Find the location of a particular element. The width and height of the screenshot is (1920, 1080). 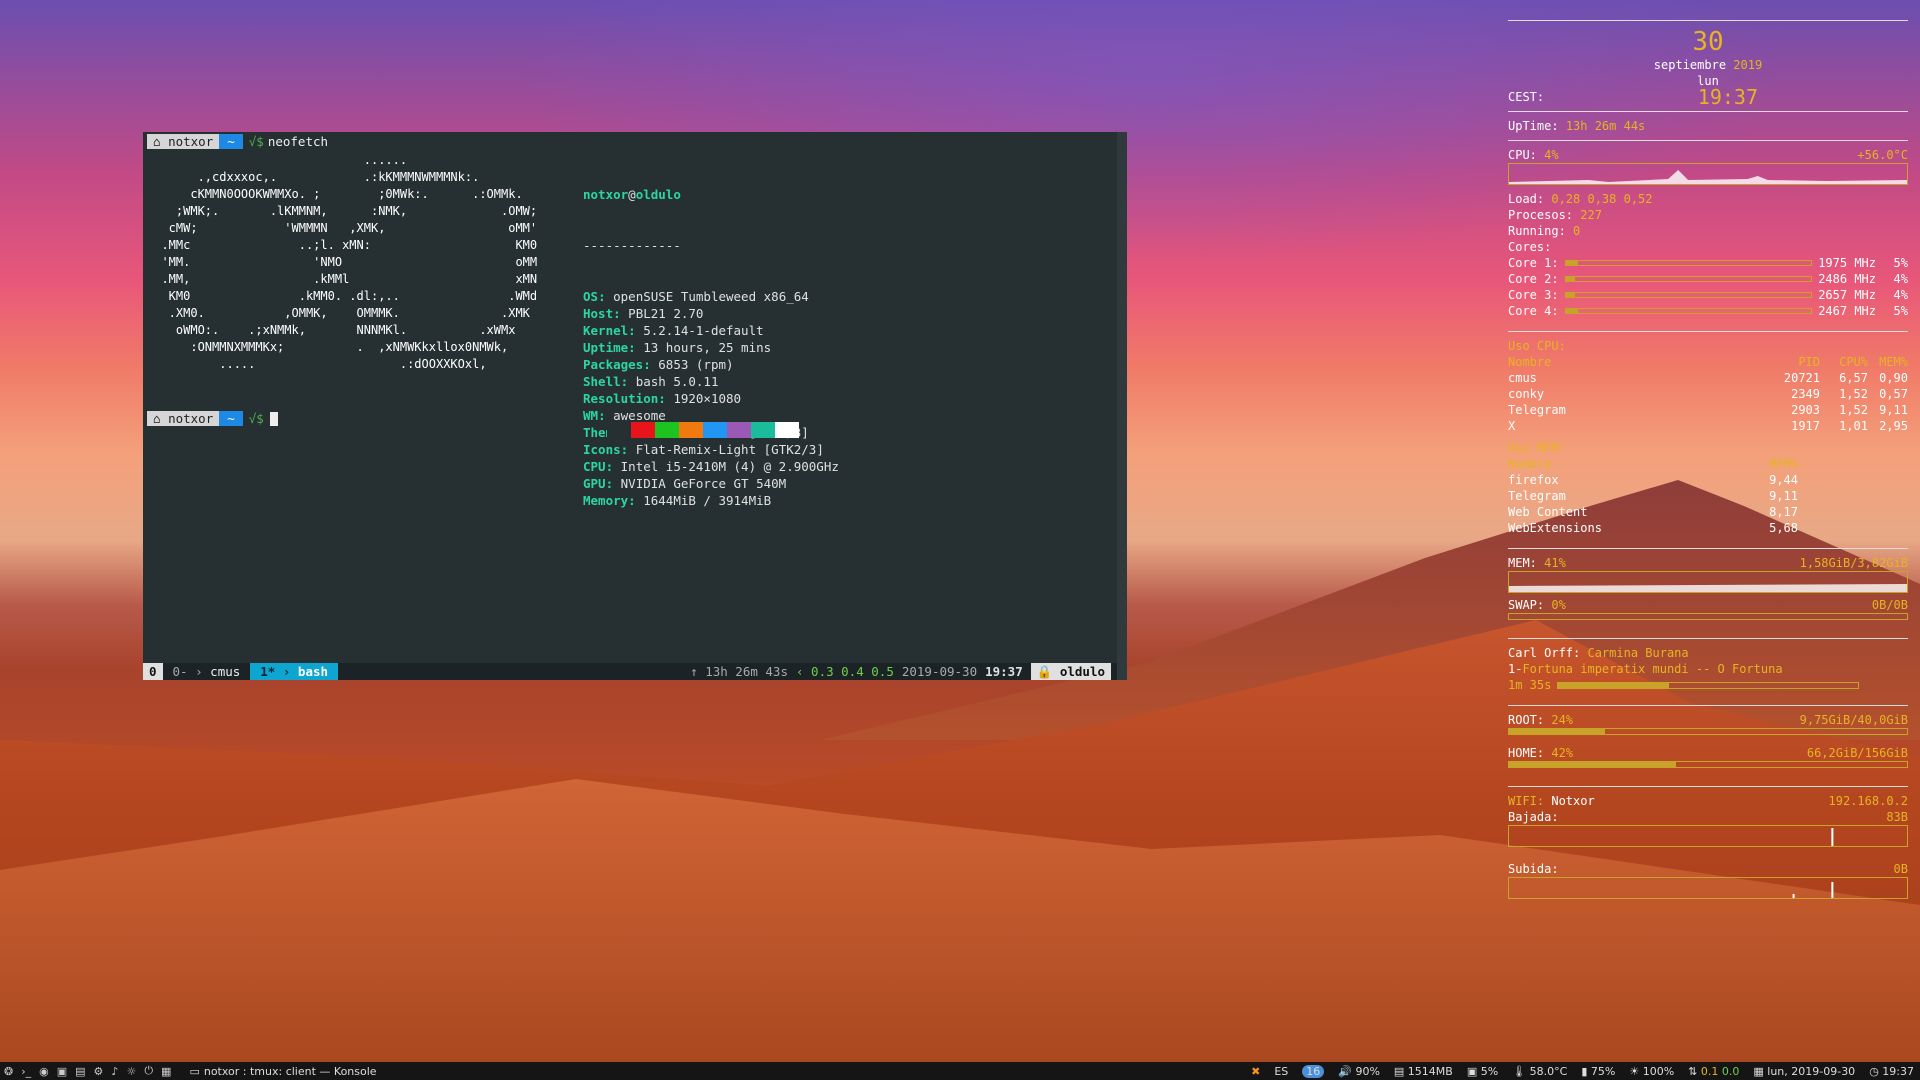

cpu-cell: cmus is located at coordinates (1522, 378).